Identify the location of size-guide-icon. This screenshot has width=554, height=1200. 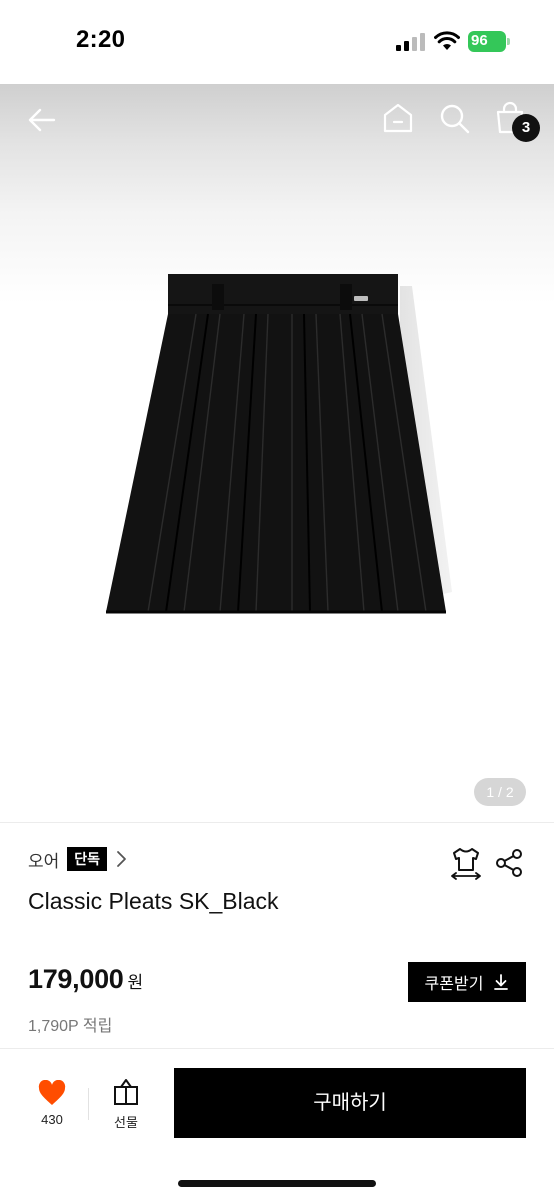
(466, 863).